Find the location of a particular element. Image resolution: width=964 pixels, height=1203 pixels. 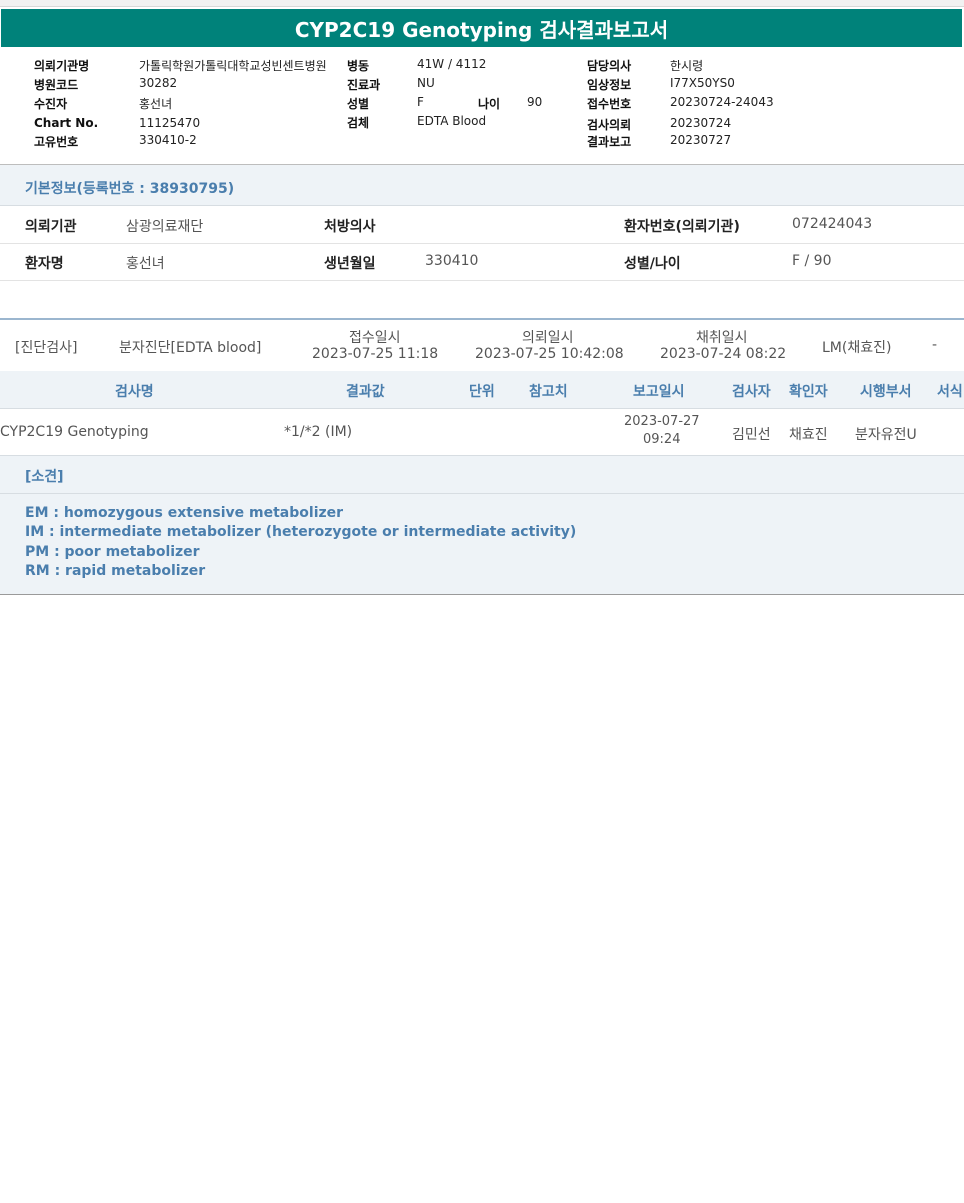

header-value: NU is located at coordinates (426, 83).